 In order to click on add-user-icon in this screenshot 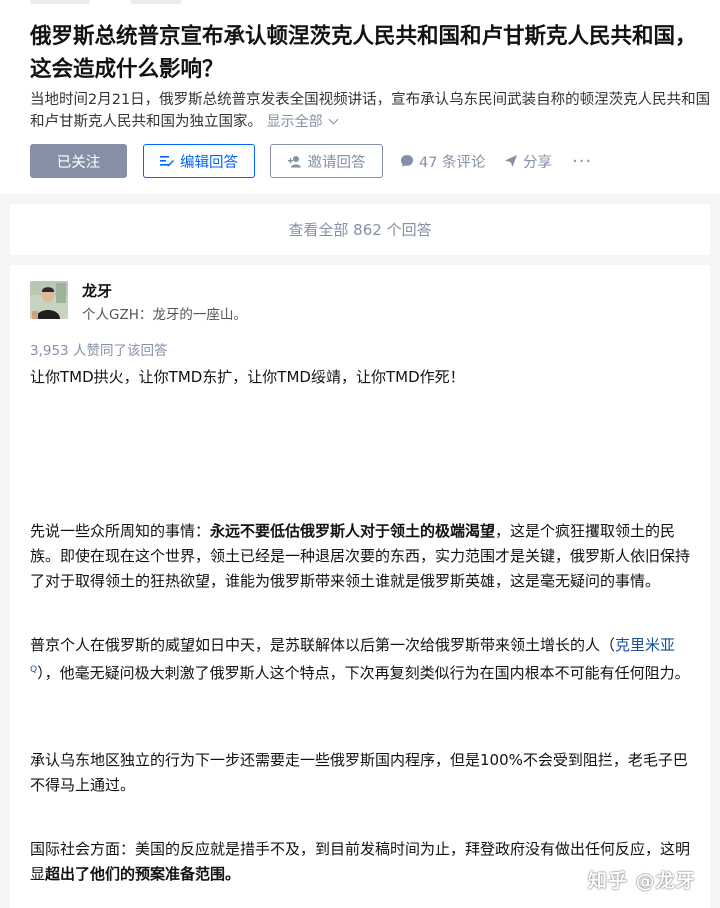, I will do `click(294, 161)`.